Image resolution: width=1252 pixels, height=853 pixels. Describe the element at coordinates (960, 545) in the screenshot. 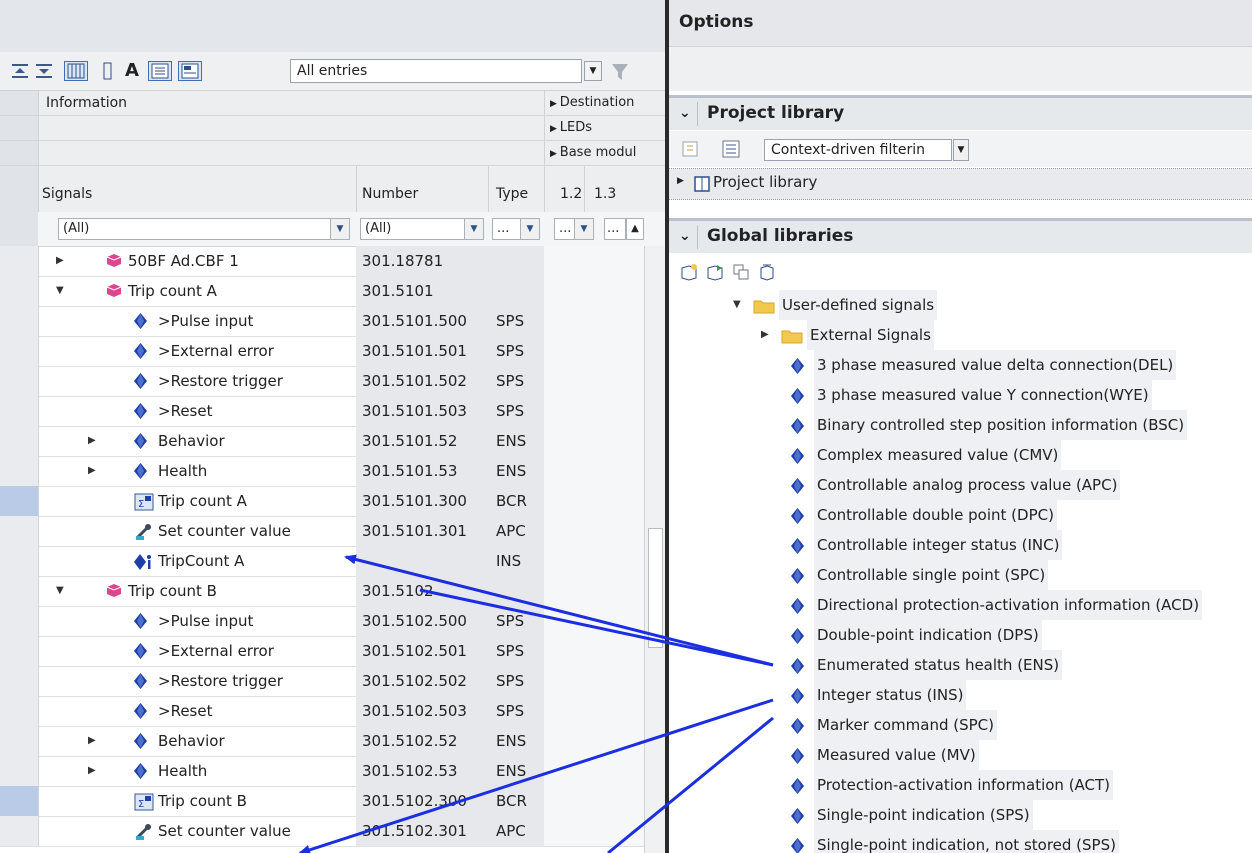

I see `library-signal-item: Controllable integer status (INC)` at that location.